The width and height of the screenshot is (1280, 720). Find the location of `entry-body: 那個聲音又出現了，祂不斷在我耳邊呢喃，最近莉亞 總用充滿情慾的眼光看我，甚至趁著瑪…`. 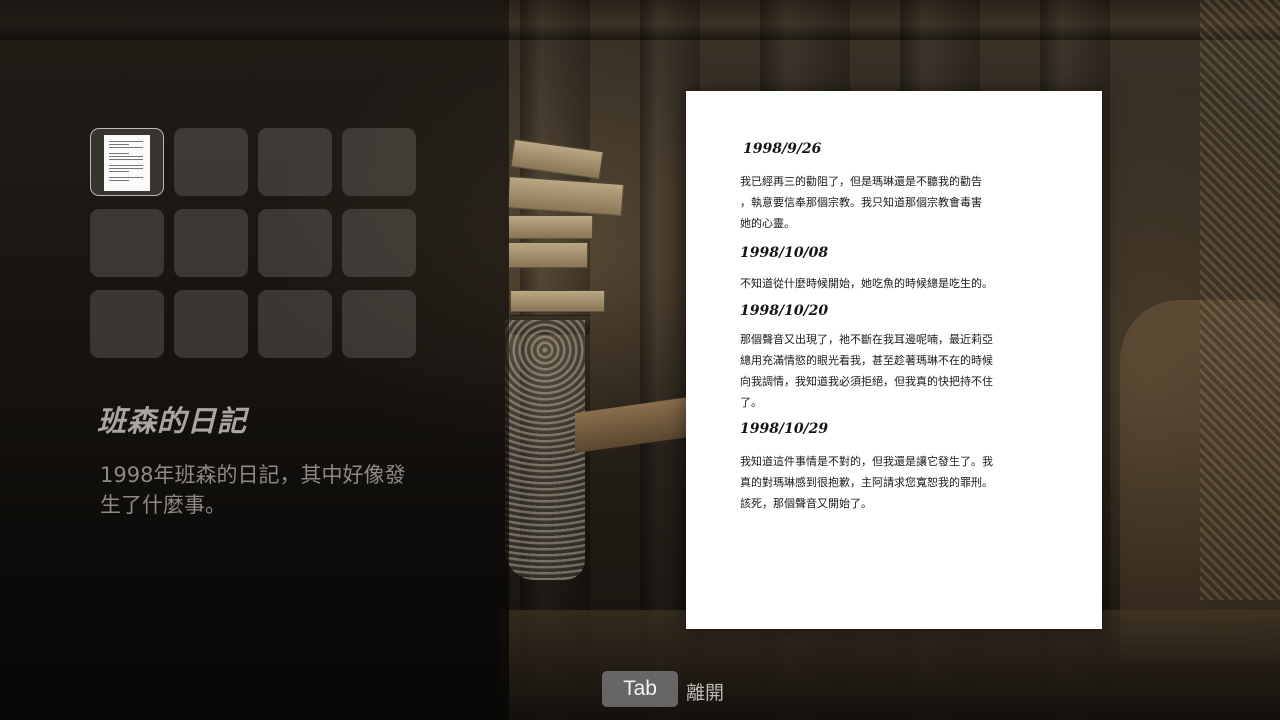

entry-body: 那個聲音又出現了，祂不斷在我耳邊呢喃，最近莉亞 總用充滿情慾的眼光看我，甚至趁著瑪… is located at coordinates (885, 371).